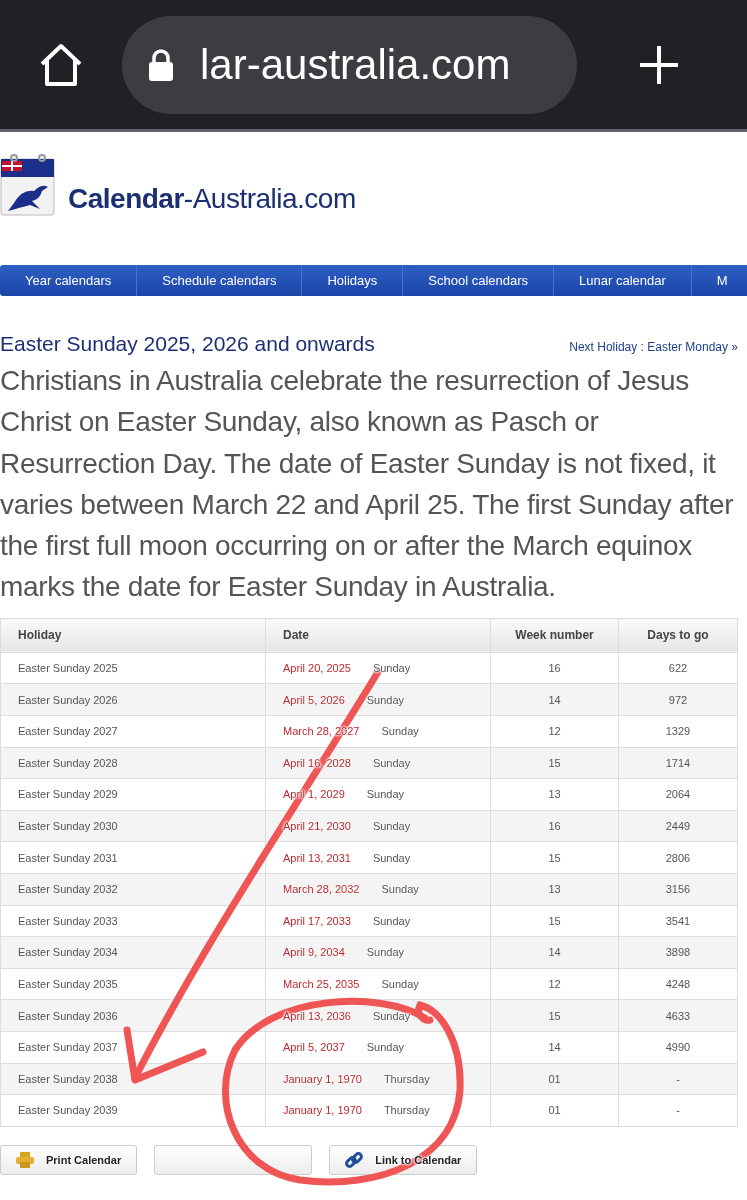 The image size is (747, 1200). What do you see at coordinates (233, 1159) in the screenshot?
I see `blank-button` at bounding box center [233, 1159].